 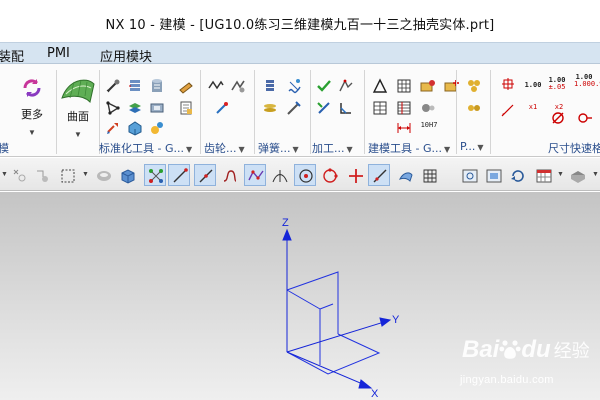 I want to click on solid-view-button, so click(x=127, y=175).